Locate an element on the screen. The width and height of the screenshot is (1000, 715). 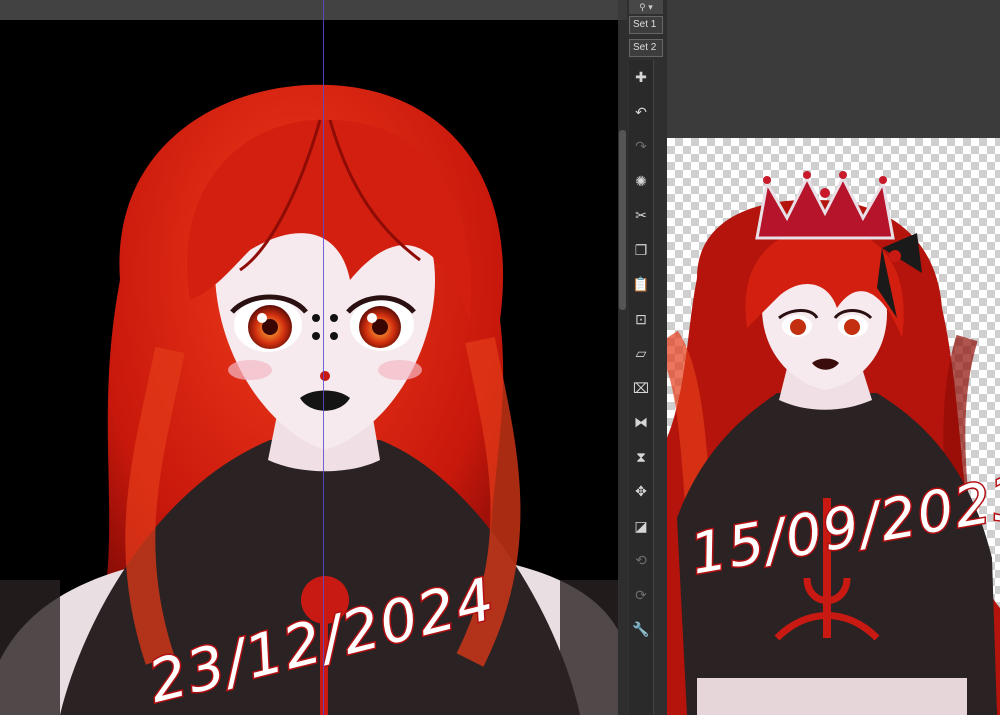
loading-icon: ✺ is located at coordinates (641, 181).